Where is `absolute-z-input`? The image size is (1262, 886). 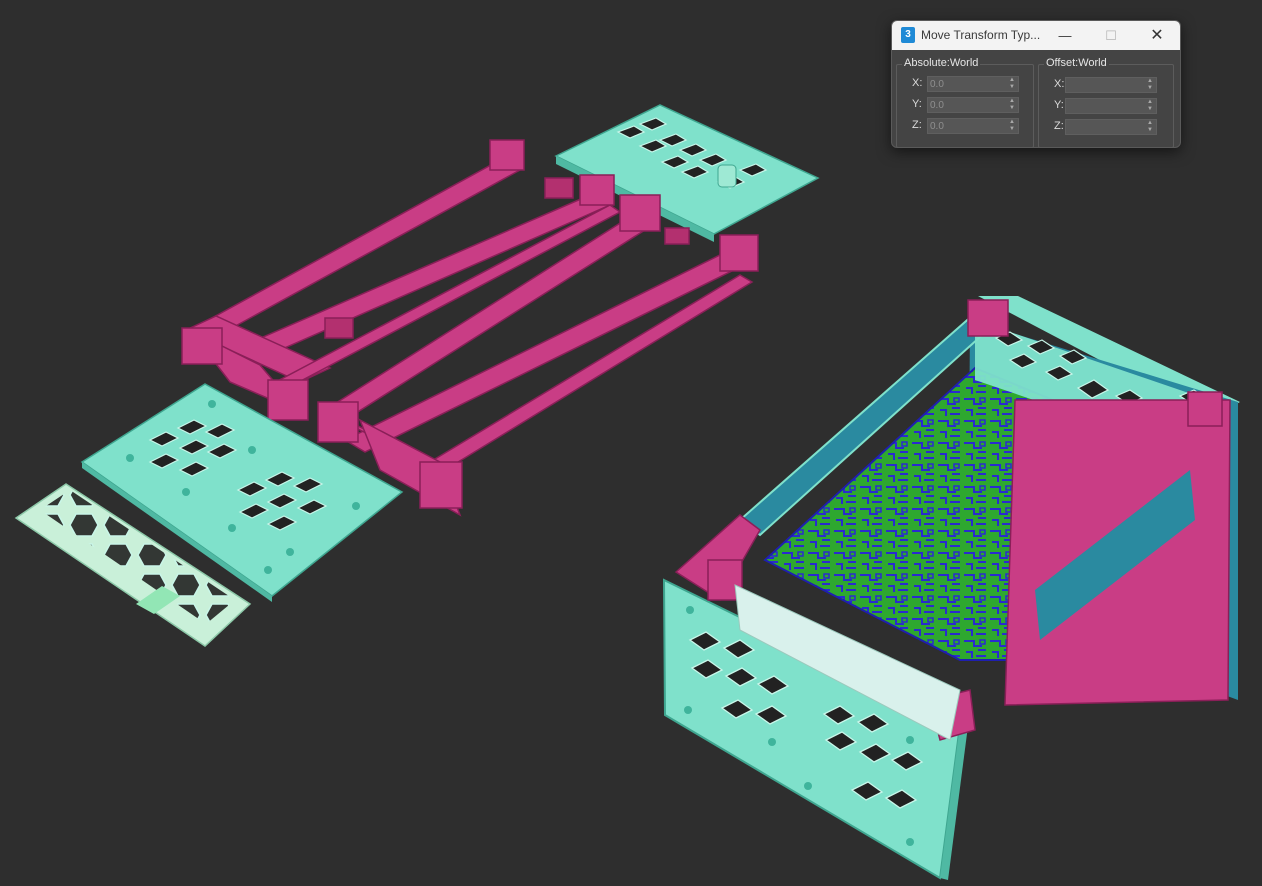 absolute-z-input is located at coordinates (967, 126).